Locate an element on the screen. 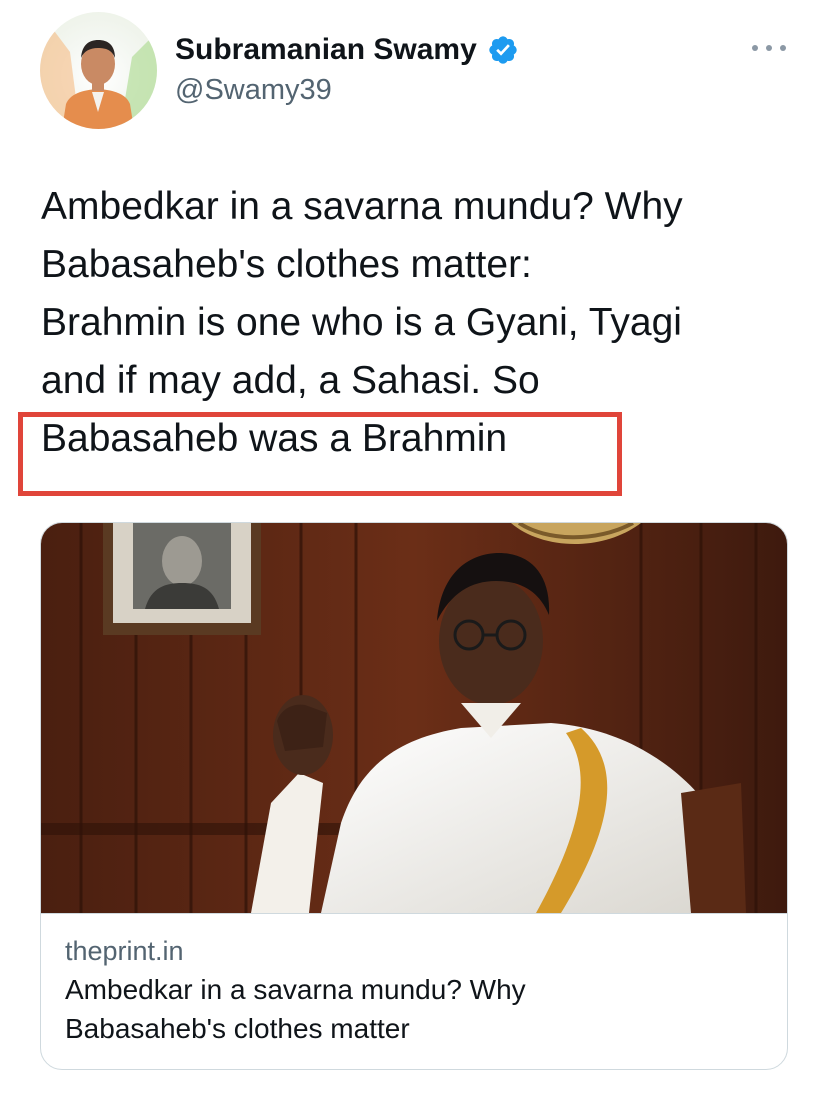 This screenshot has width=828, height=1097. more-options-icon is located at coordinates (769, 48).